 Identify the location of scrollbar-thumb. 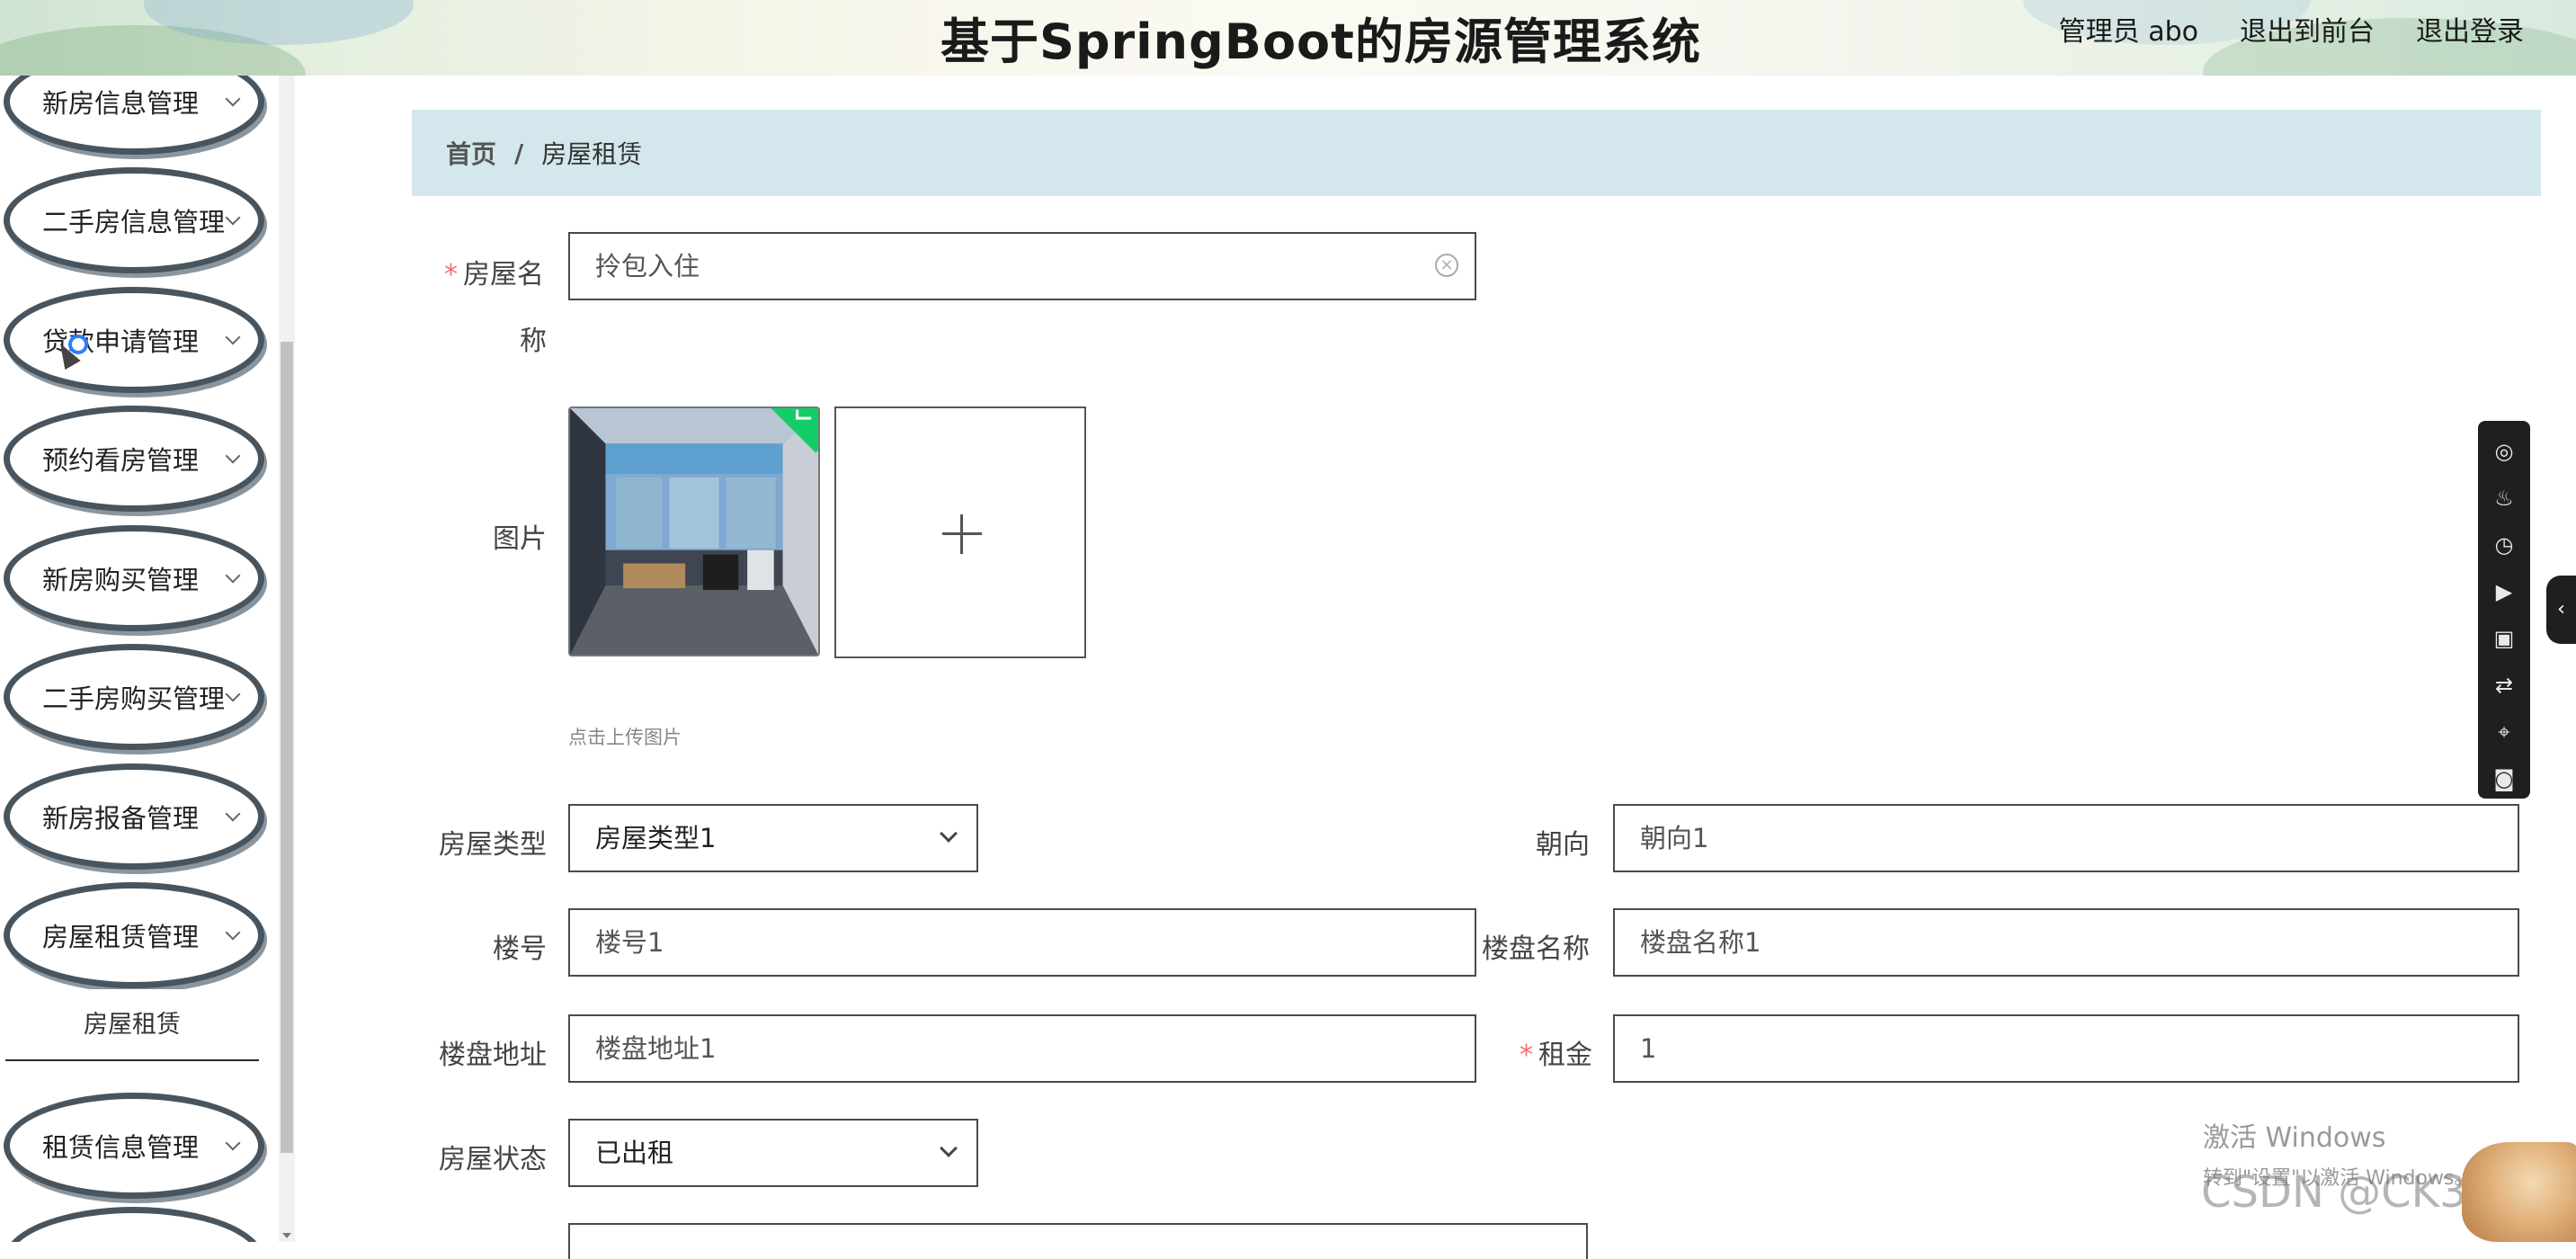
(287, 747).